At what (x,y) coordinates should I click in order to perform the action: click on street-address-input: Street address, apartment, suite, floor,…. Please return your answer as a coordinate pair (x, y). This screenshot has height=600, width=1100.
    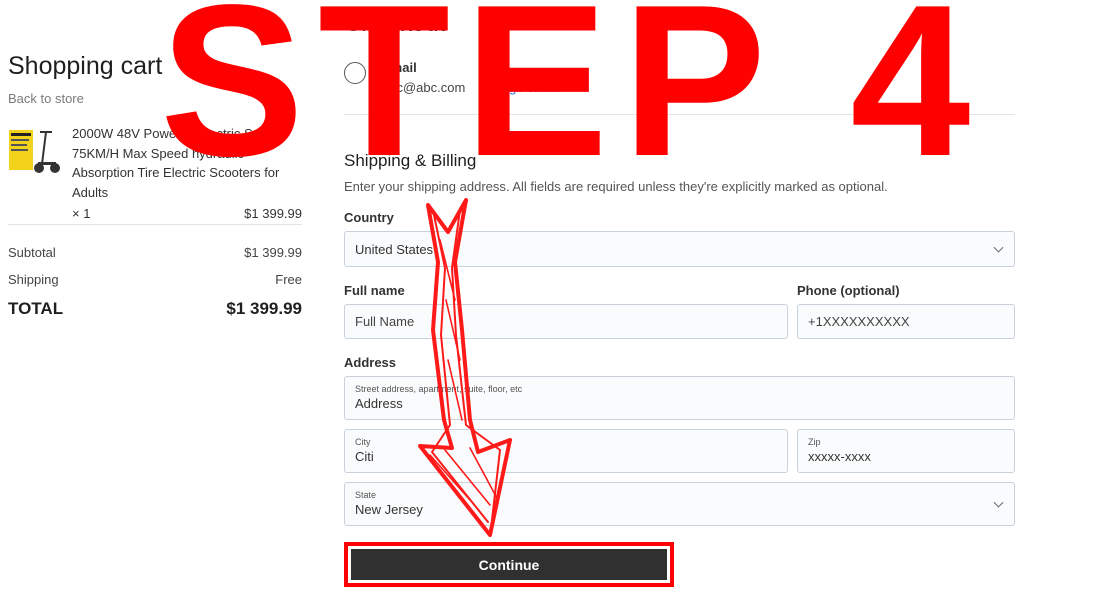
    Looking at the image, I should click on (679, 398).